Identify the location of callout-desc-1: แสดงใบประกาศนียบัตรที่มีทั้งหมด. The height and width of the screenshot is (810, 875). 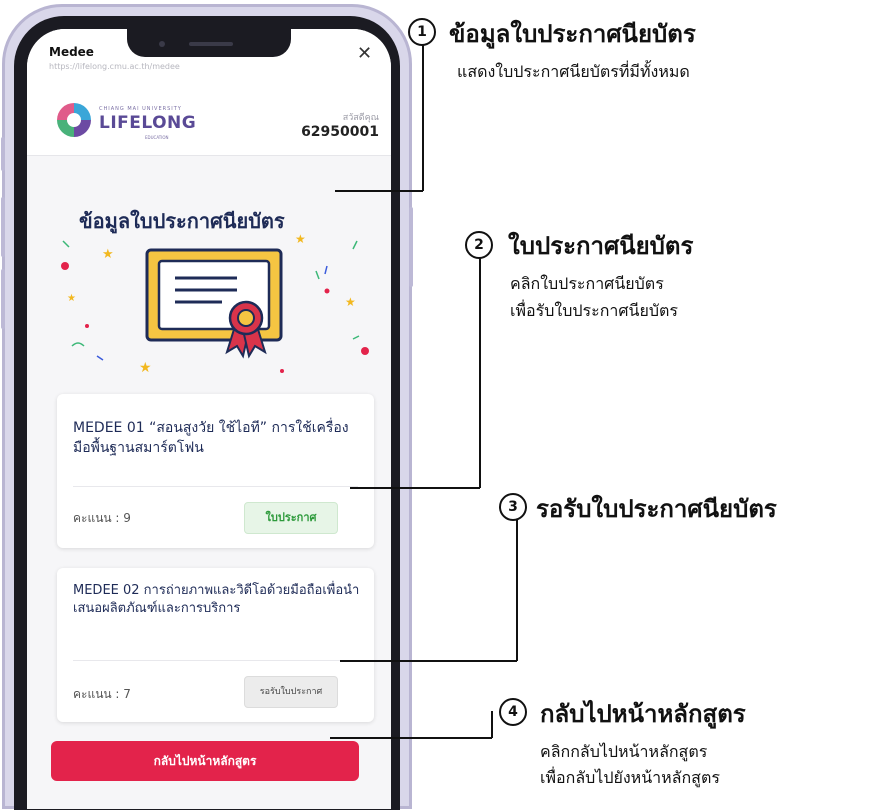
(573, 71).